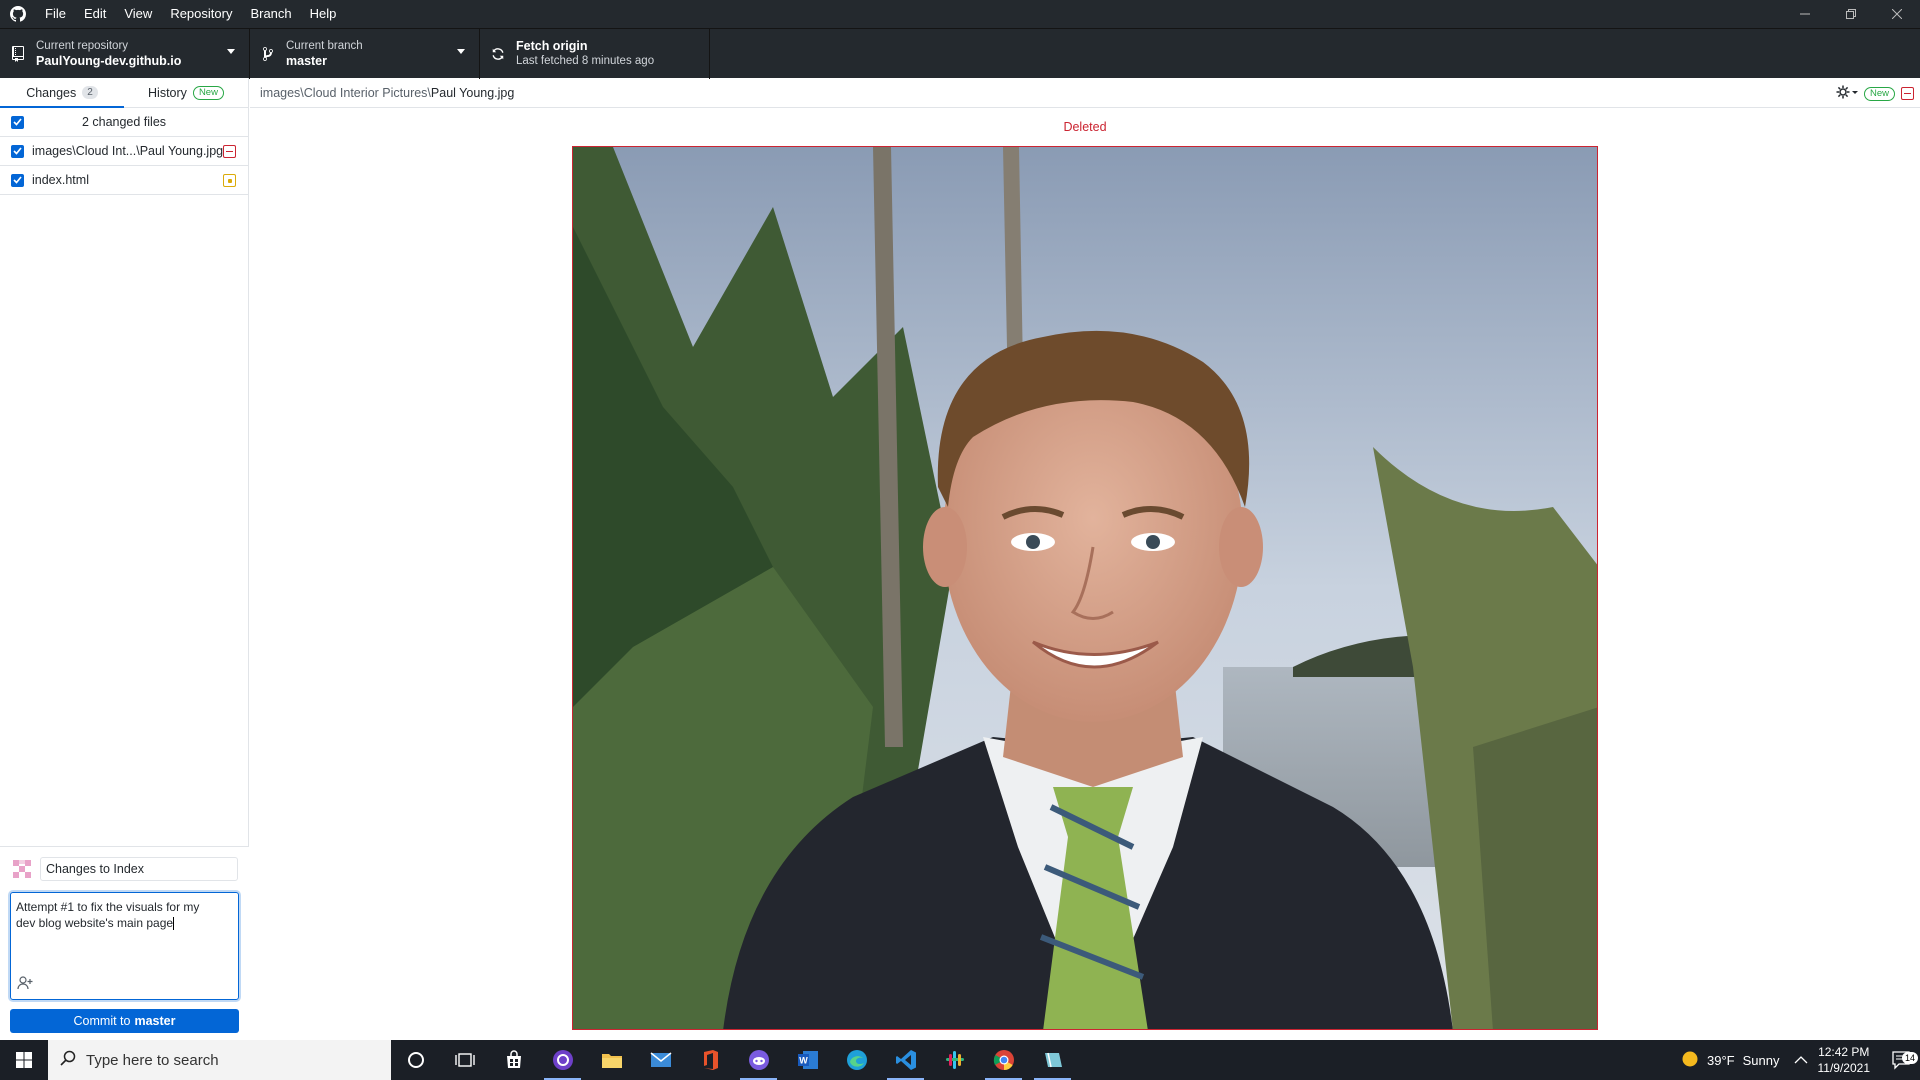  What do you see at coordinates (174, 924) in the screenshot?
I see `text-cursor` at bounding box center [174, 924].